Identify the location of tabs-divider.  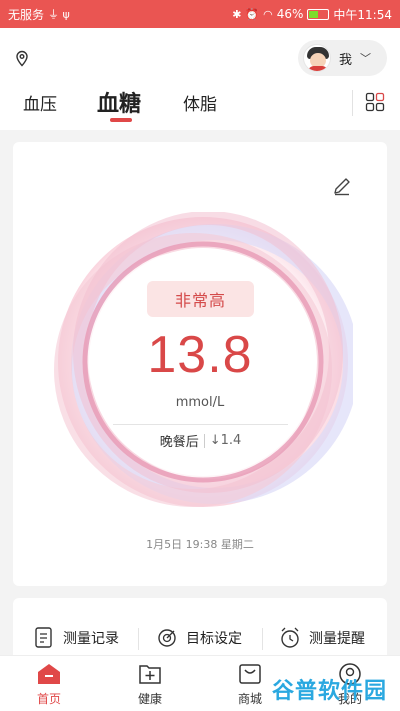
(352, 103).